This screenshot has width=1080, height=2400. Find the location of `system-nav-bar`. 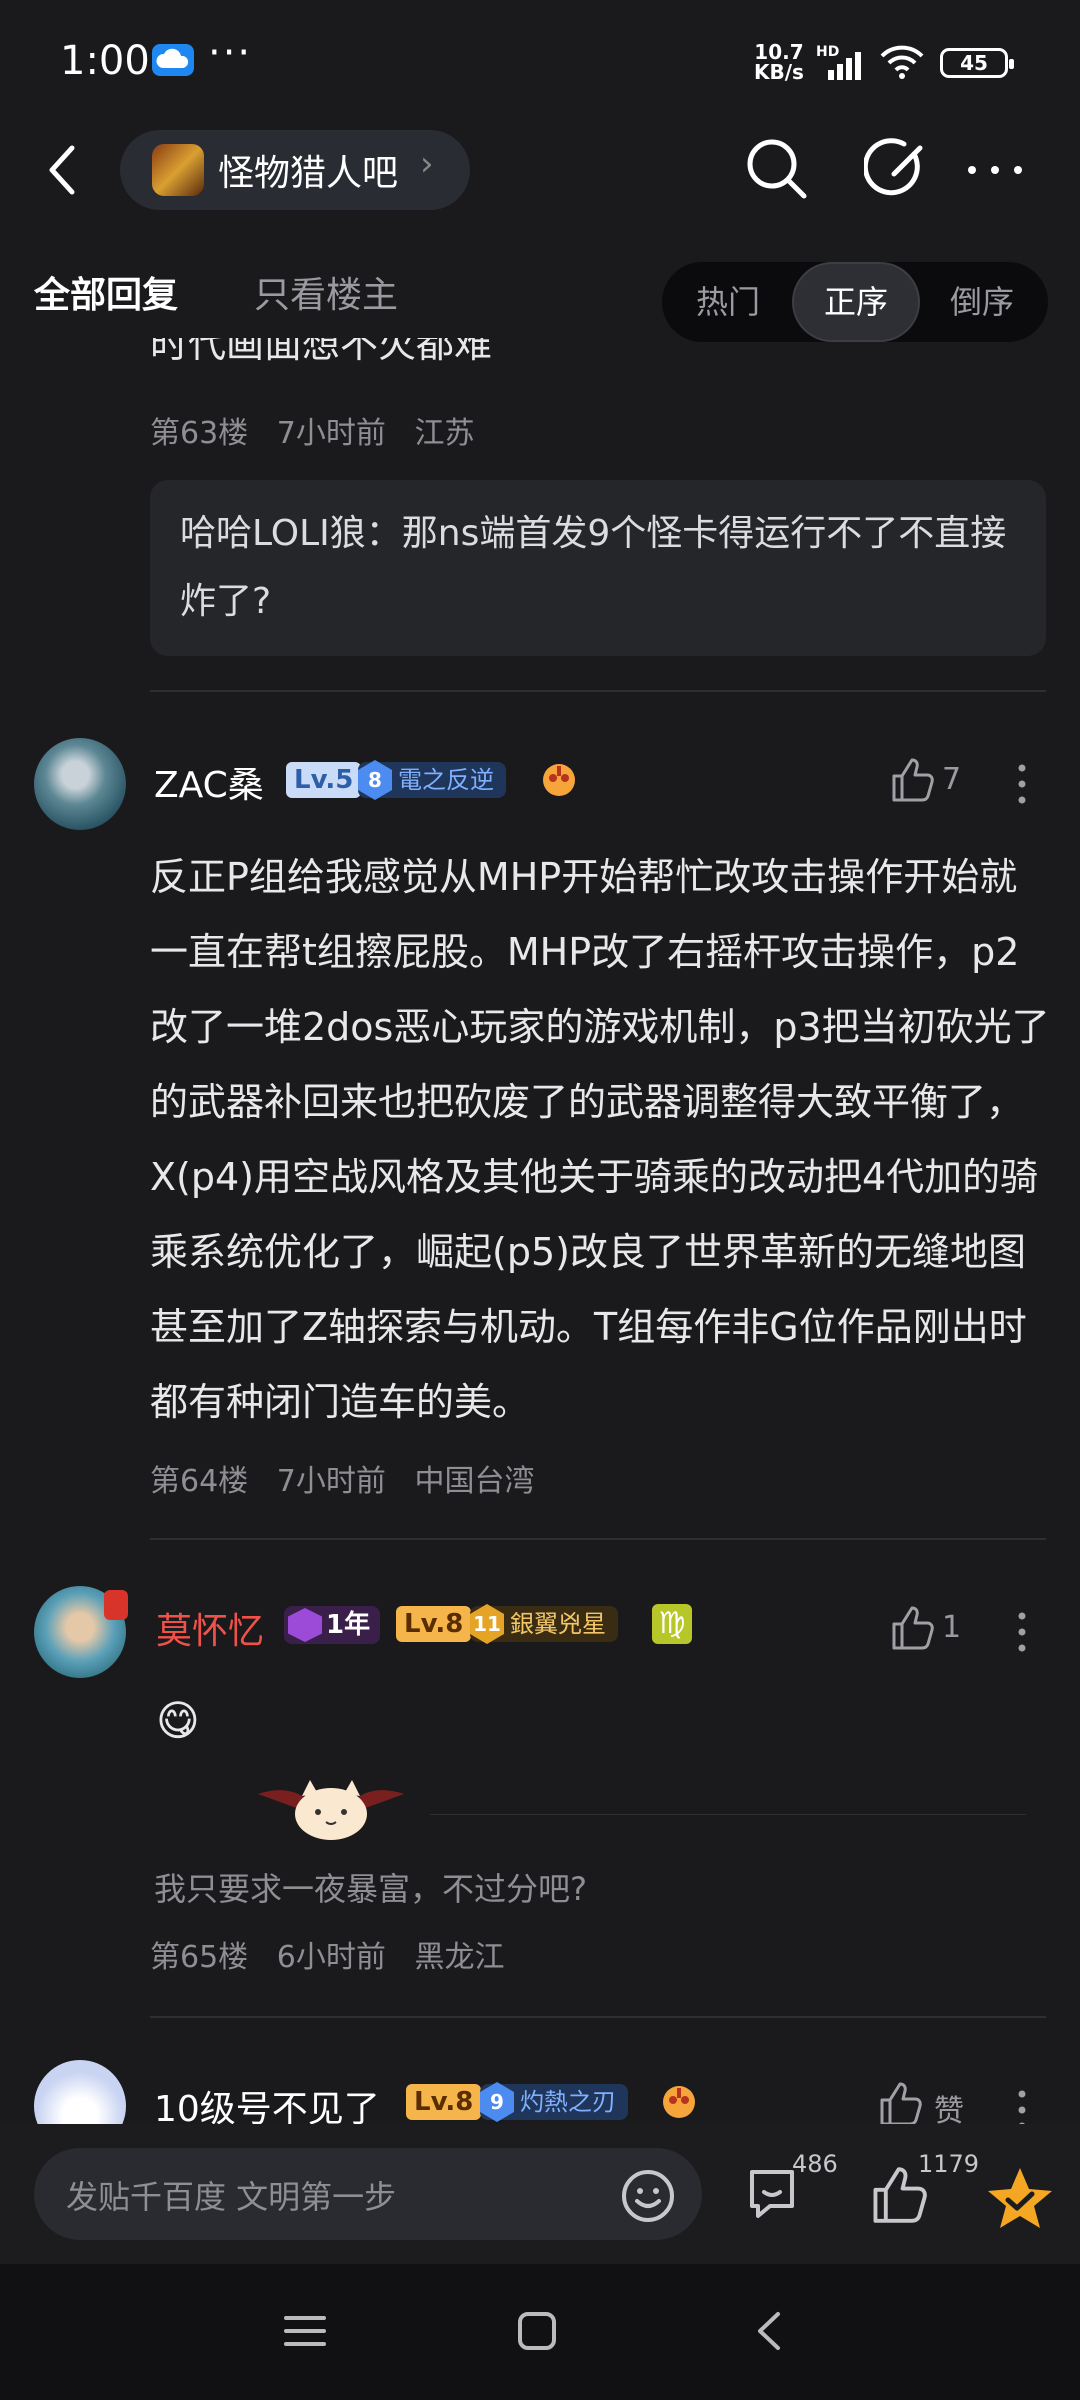

system-nav-bar is located at coordinates (540, 2332).